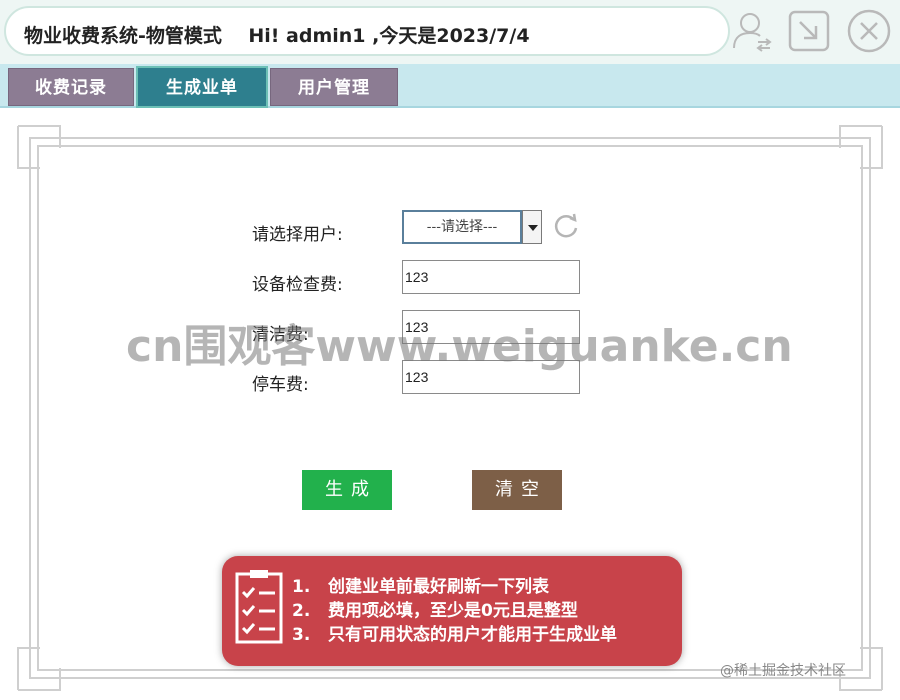 The image size is (900, 700). Describe the element at coordinates (532, 227) in the screenshot. I see `dropdown-arrow-icon` at that location.